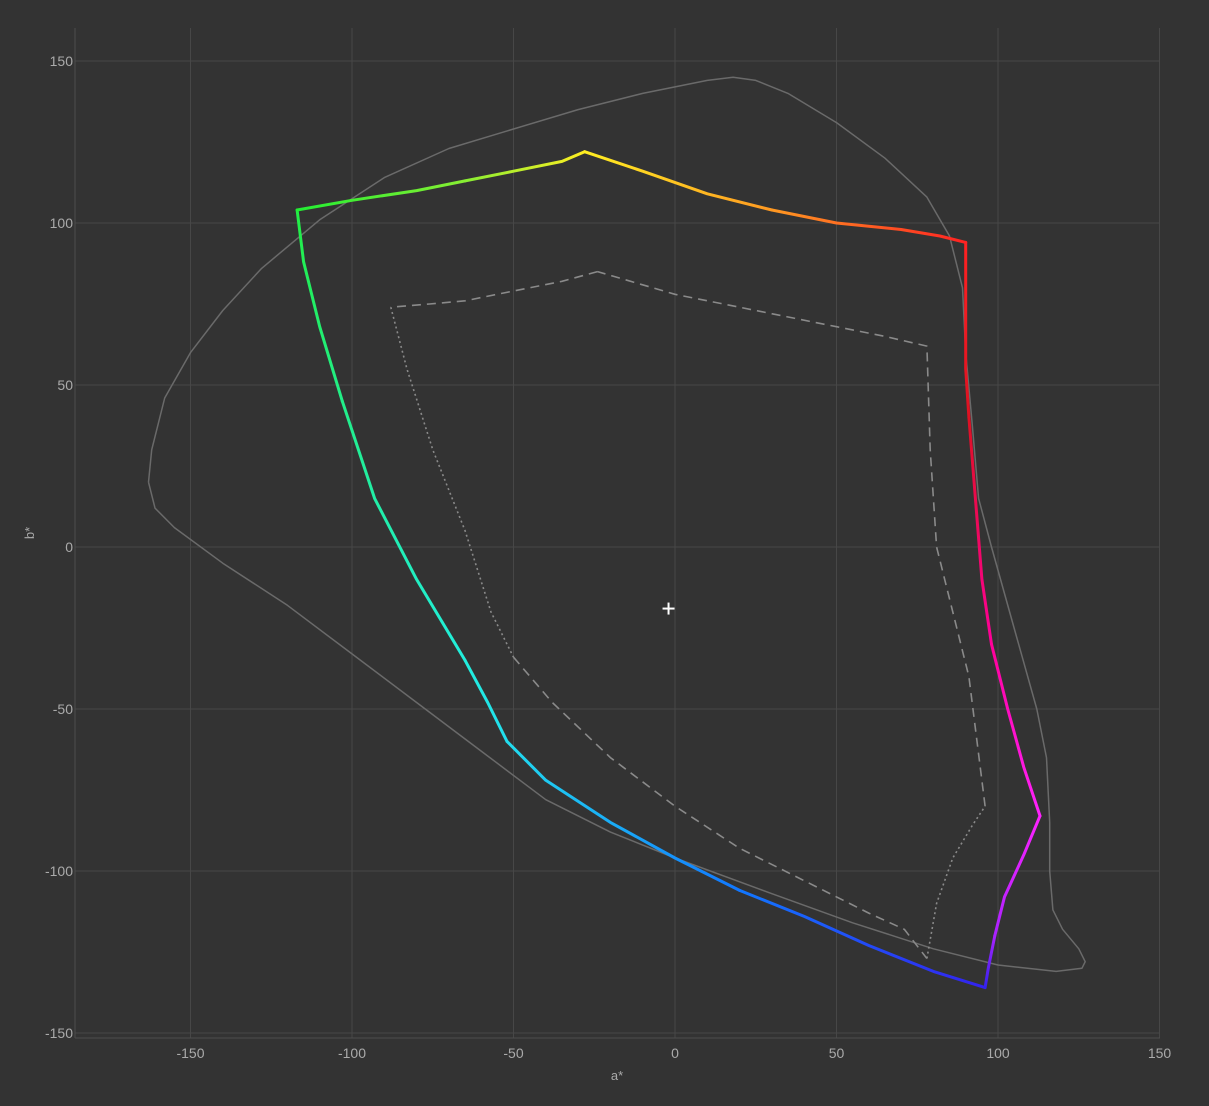 This screenshot has width=1209, height=1106. I want to click on x-tick-label: -100, so click(352, 1053).